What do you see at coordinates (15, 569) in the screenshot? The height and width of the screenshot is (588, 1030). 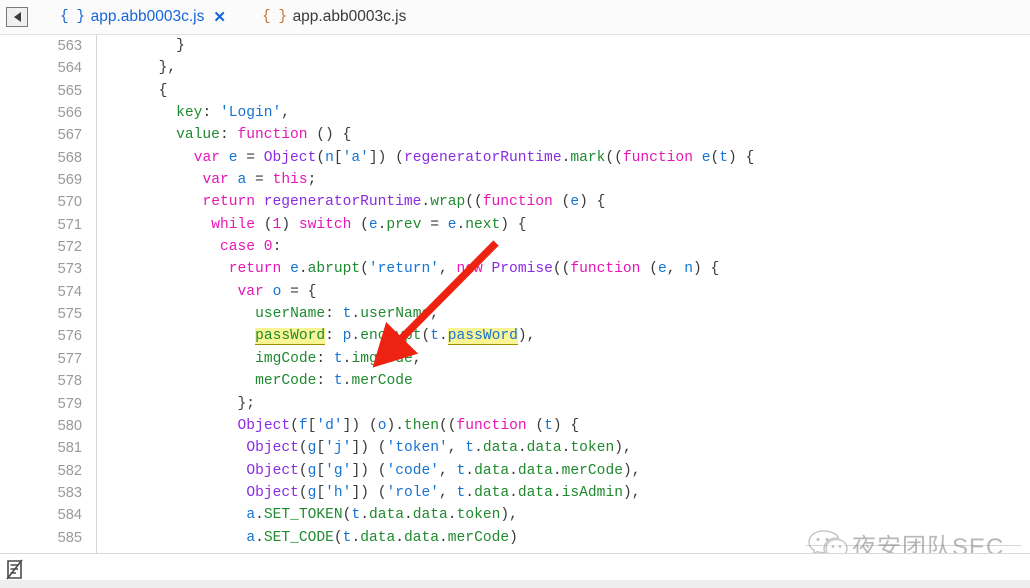 I see `pretty-print-braces-icon` at bounding box center [15, 569].